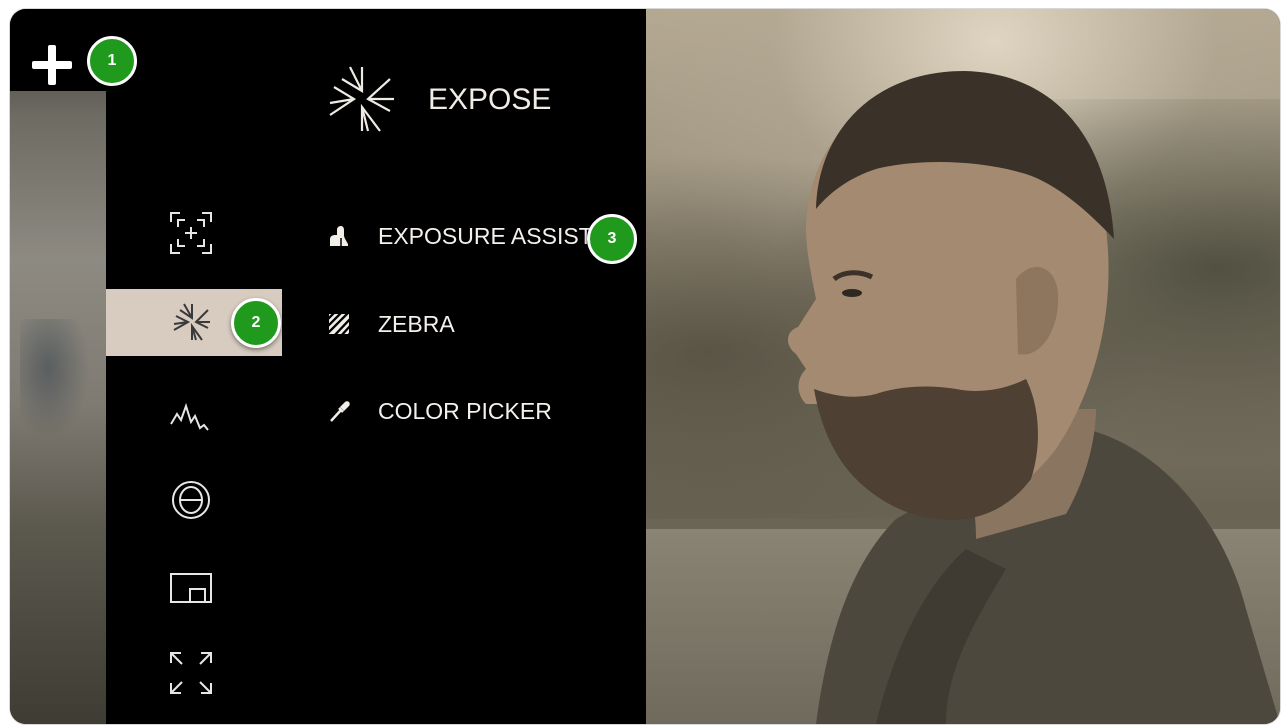 The image size is (1284, 726). I want to click on menu-item-label: EXPOSURE ASSIST, so click(485, 235).